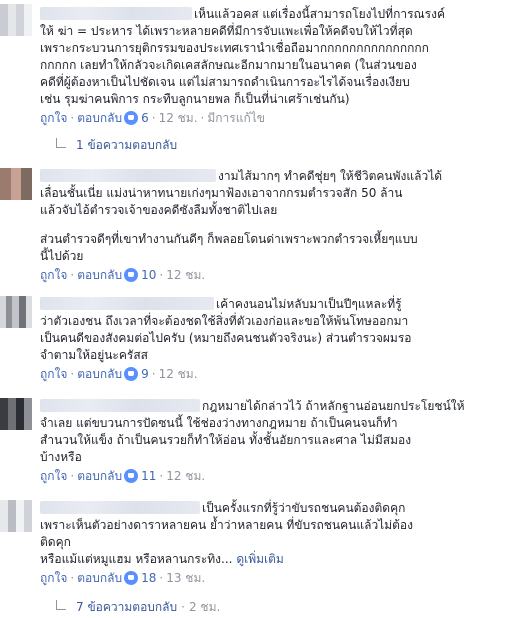 The image size is (507, 618). Describe the element at coordinates (253, 145) in the screenshot. I see `view-replies-link: 1 ข้อความตอบกลับ` at that location.